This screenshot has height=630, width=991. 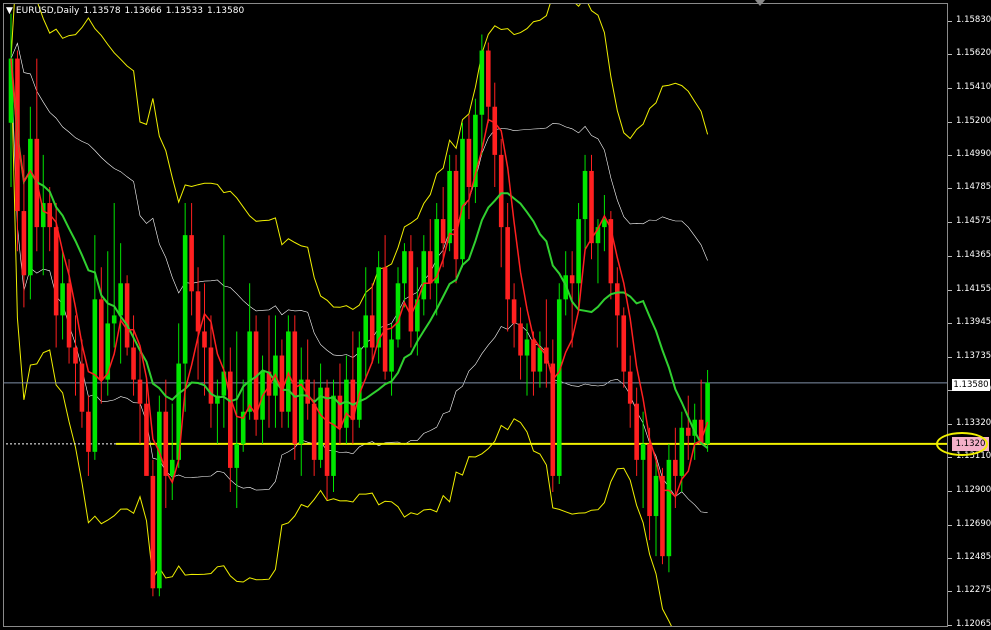 I want to click on highlight-ellipse, so click(x=962, y=444).